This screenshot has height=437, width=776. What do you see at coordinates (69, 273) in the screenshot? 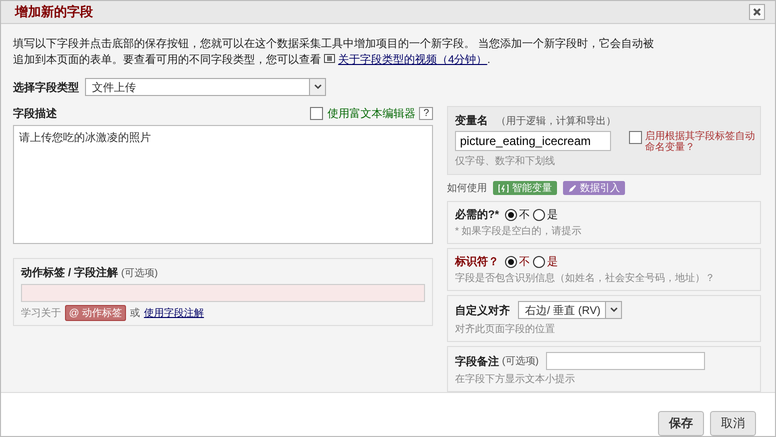
I see `action-tags-label: 动作标签 / 字段注解` at bounding box center [69, 273].